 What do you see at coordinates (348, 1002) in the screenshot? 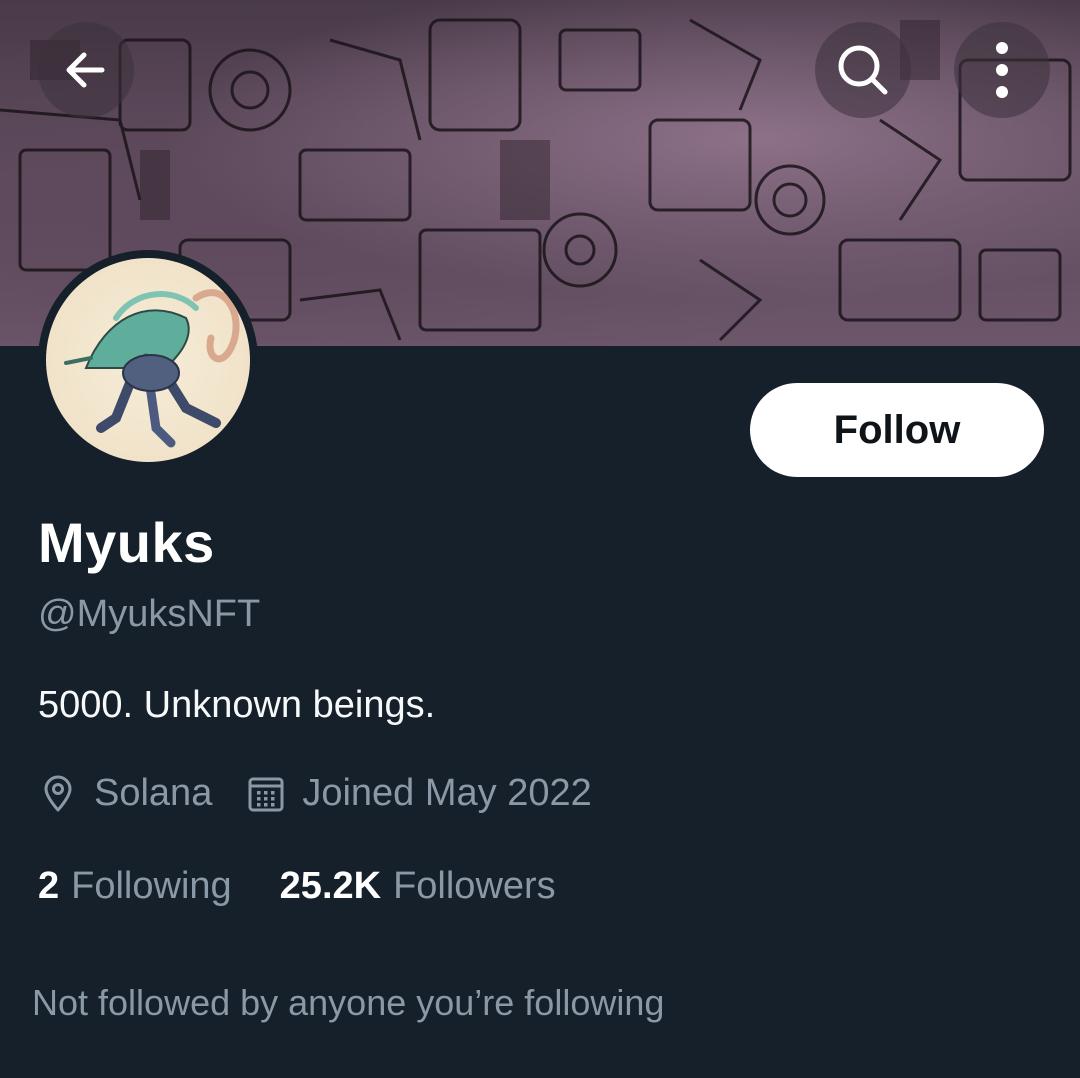
I see `followed-by-text: Not followed by anyone you’re following` at bounding box center [348, 1002].